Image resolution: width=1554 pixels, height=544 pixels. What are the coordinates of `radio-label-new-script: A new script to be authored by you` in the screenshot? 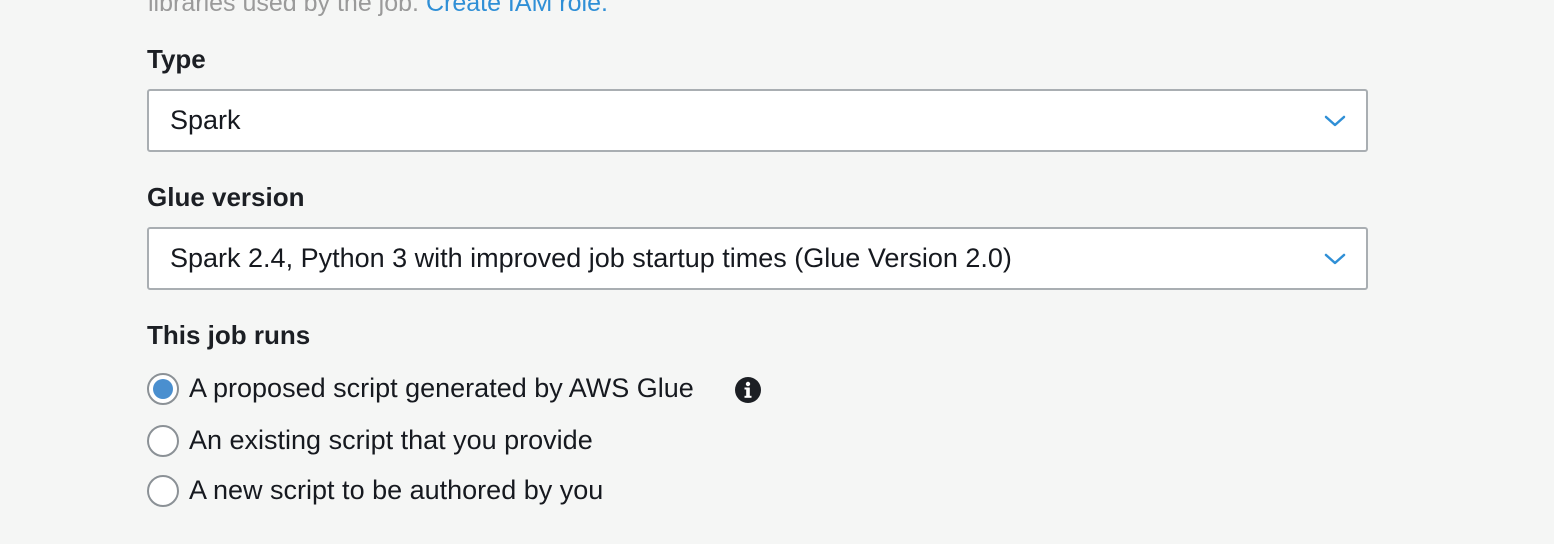 It's located at (396, 490).